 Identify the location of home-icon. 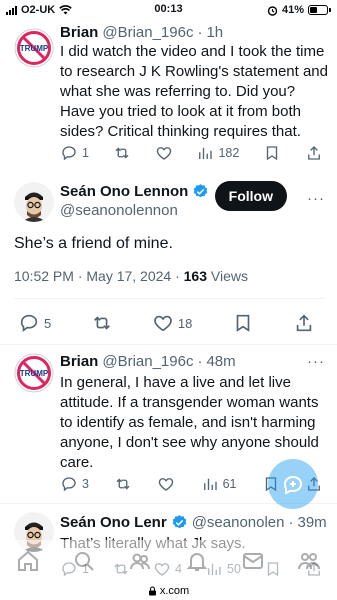
(28, 561).